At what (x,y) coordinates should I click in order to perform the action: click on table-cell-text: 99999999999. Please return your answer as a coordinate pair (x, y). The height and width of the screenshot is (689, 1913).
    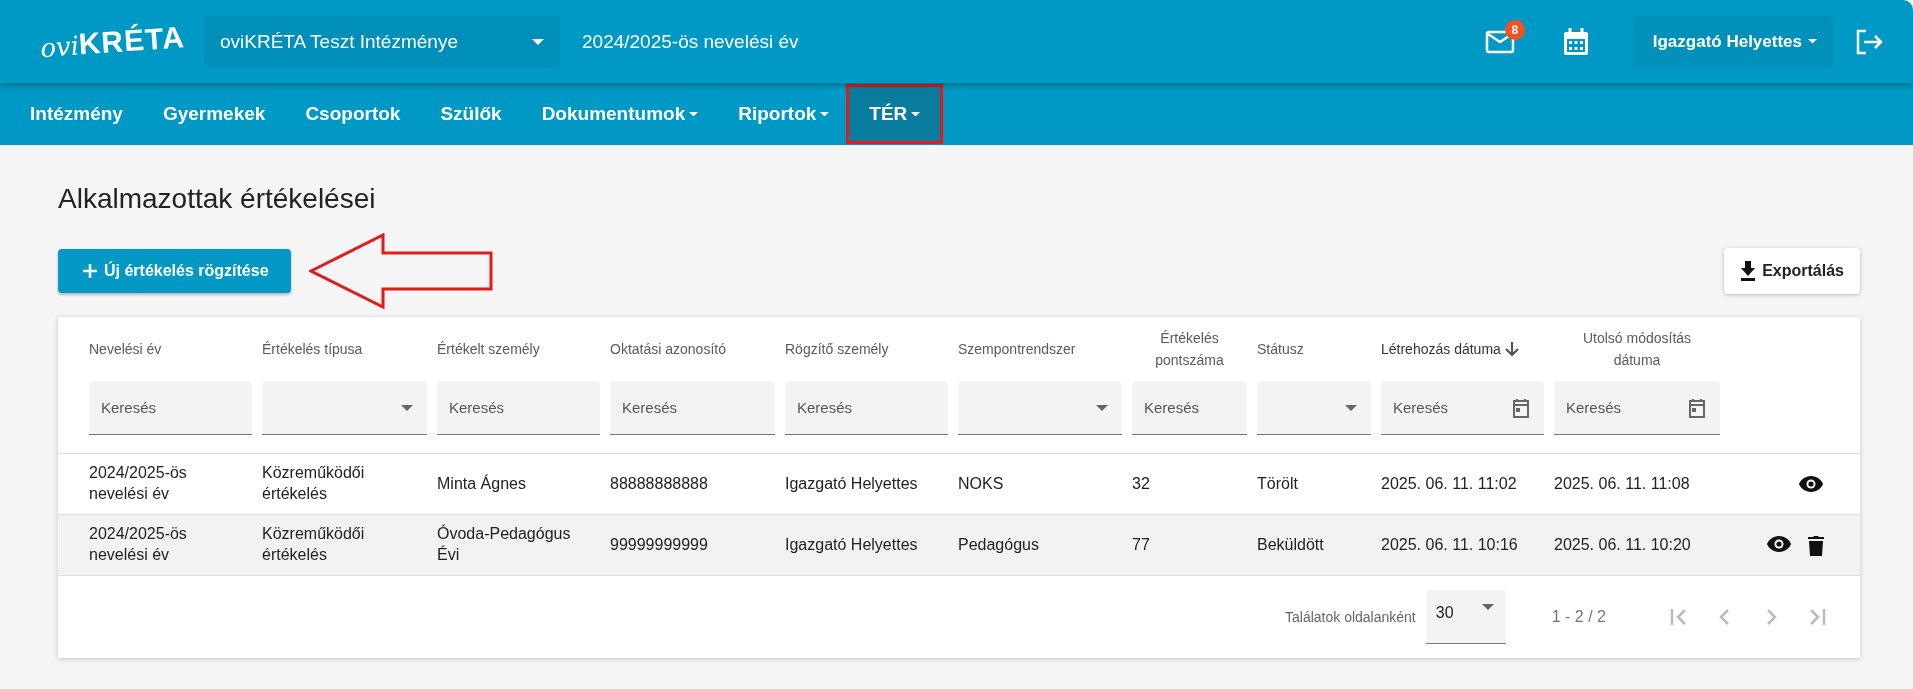
    Looking at the image, I should click on (659, 544).